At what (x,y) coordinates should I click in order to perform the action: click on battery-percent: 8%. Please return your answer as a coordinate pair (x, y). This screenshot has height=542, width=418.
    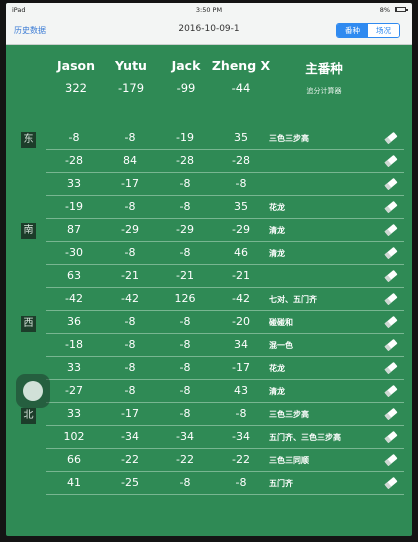
    Looking at the image, I should click on (384, 10).